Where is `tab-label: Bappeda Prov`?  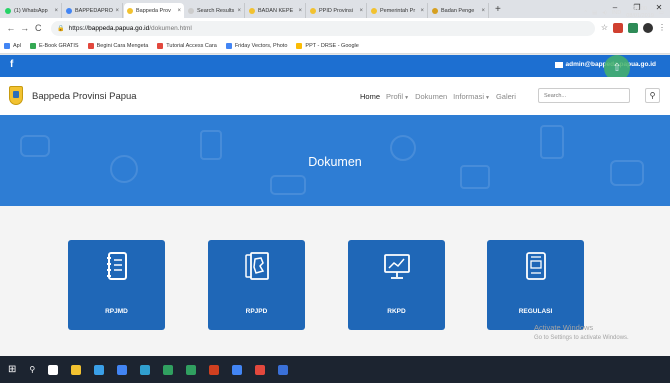 tab-label: Bappeda Prov is located at coordinates (153, 10).